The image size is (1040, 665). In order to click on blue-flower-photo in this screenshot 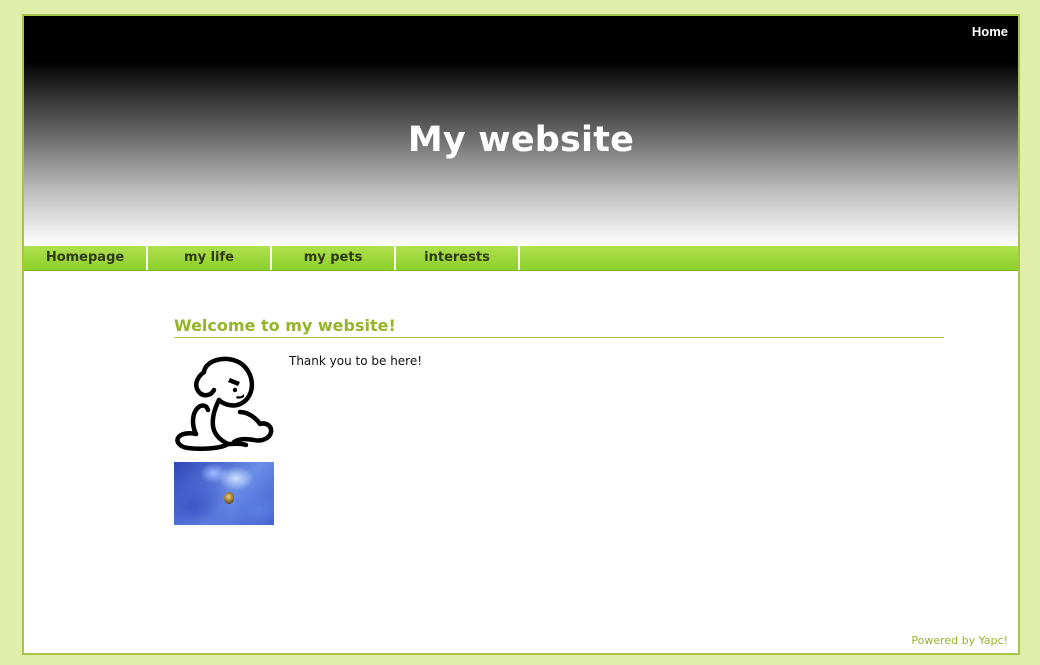, I will do `click(224, 493)`.